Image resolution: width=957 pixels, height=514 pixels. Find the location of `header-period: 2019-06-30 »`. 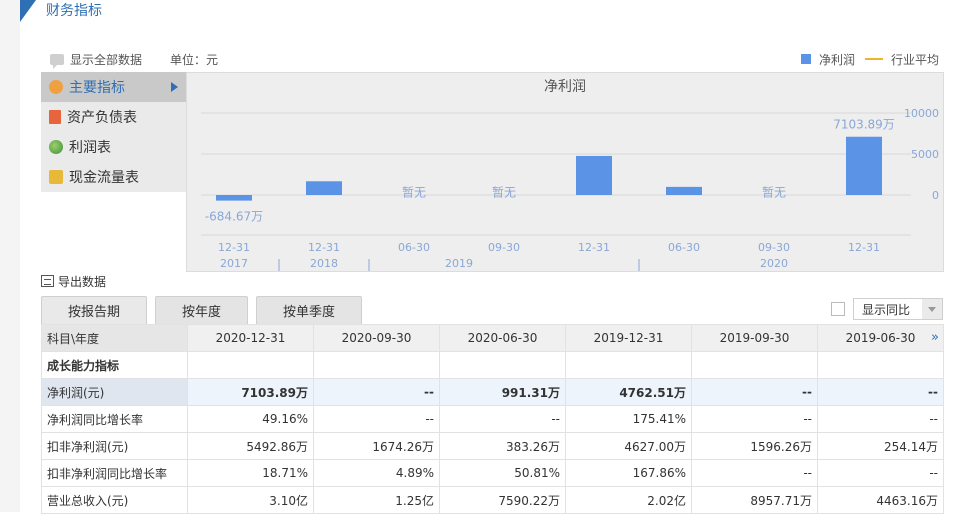

header-period: 2019-06-30 » is located at coordinates (880, 338).